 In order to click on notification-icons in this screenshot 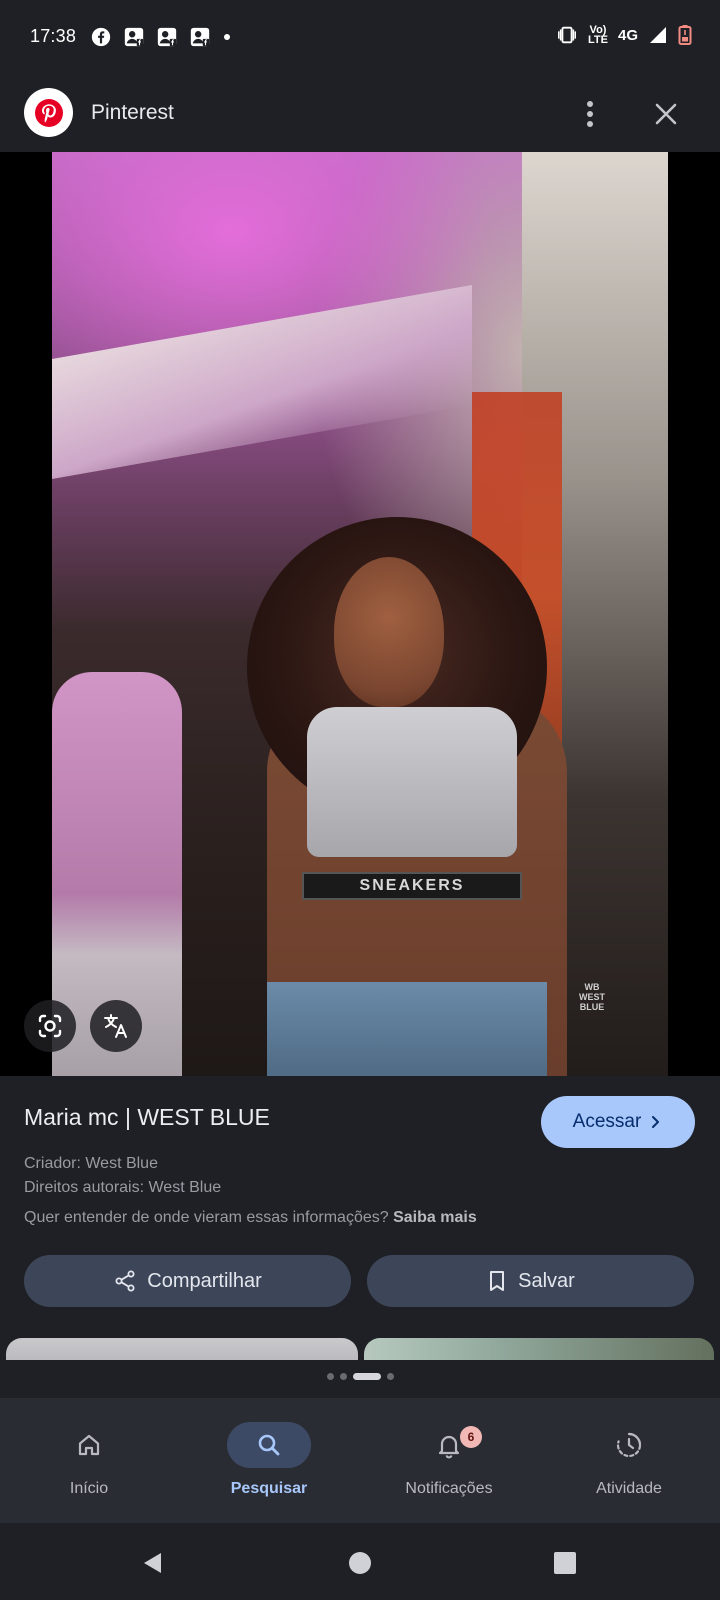, I will do `click(161, 37)`.